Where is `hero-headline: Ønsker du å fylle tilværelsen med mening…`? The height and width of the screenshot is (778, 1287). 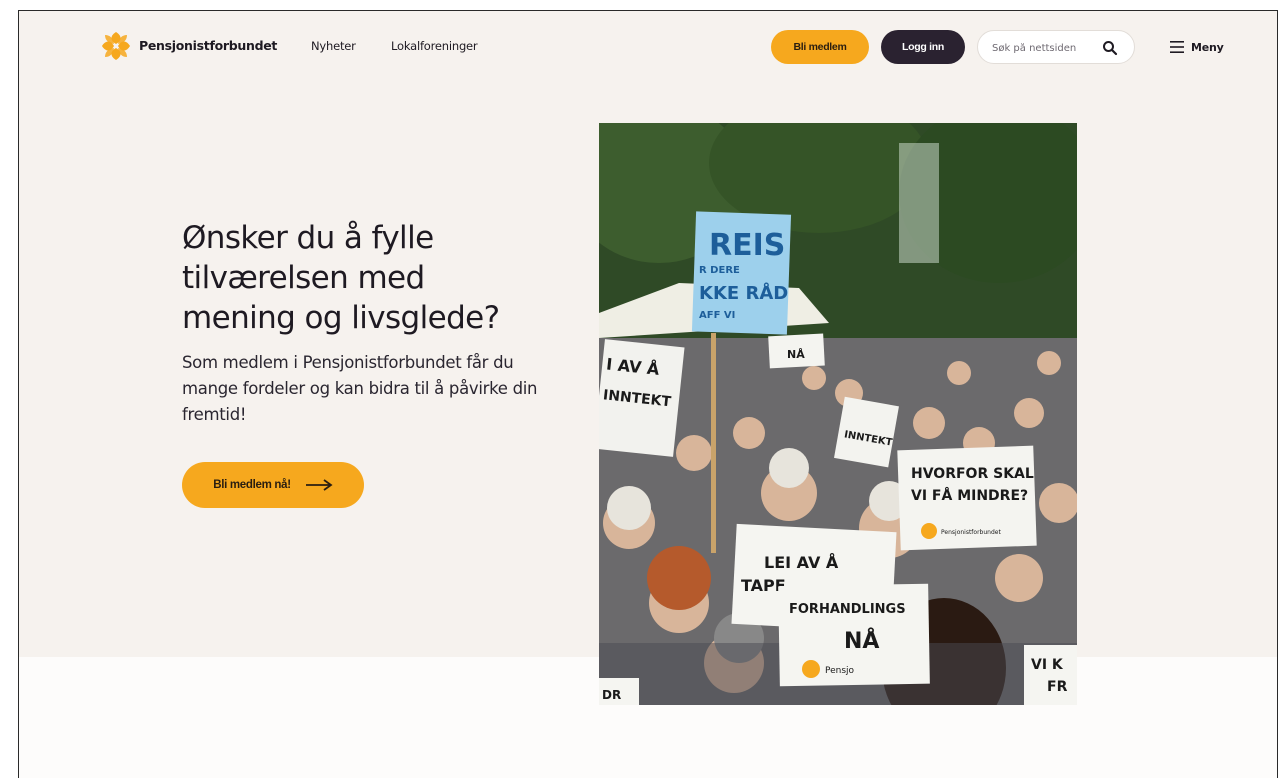
hero-headline: Ønsker du å fylle tilværelsen med mening… is located at coordinates (341, 278).